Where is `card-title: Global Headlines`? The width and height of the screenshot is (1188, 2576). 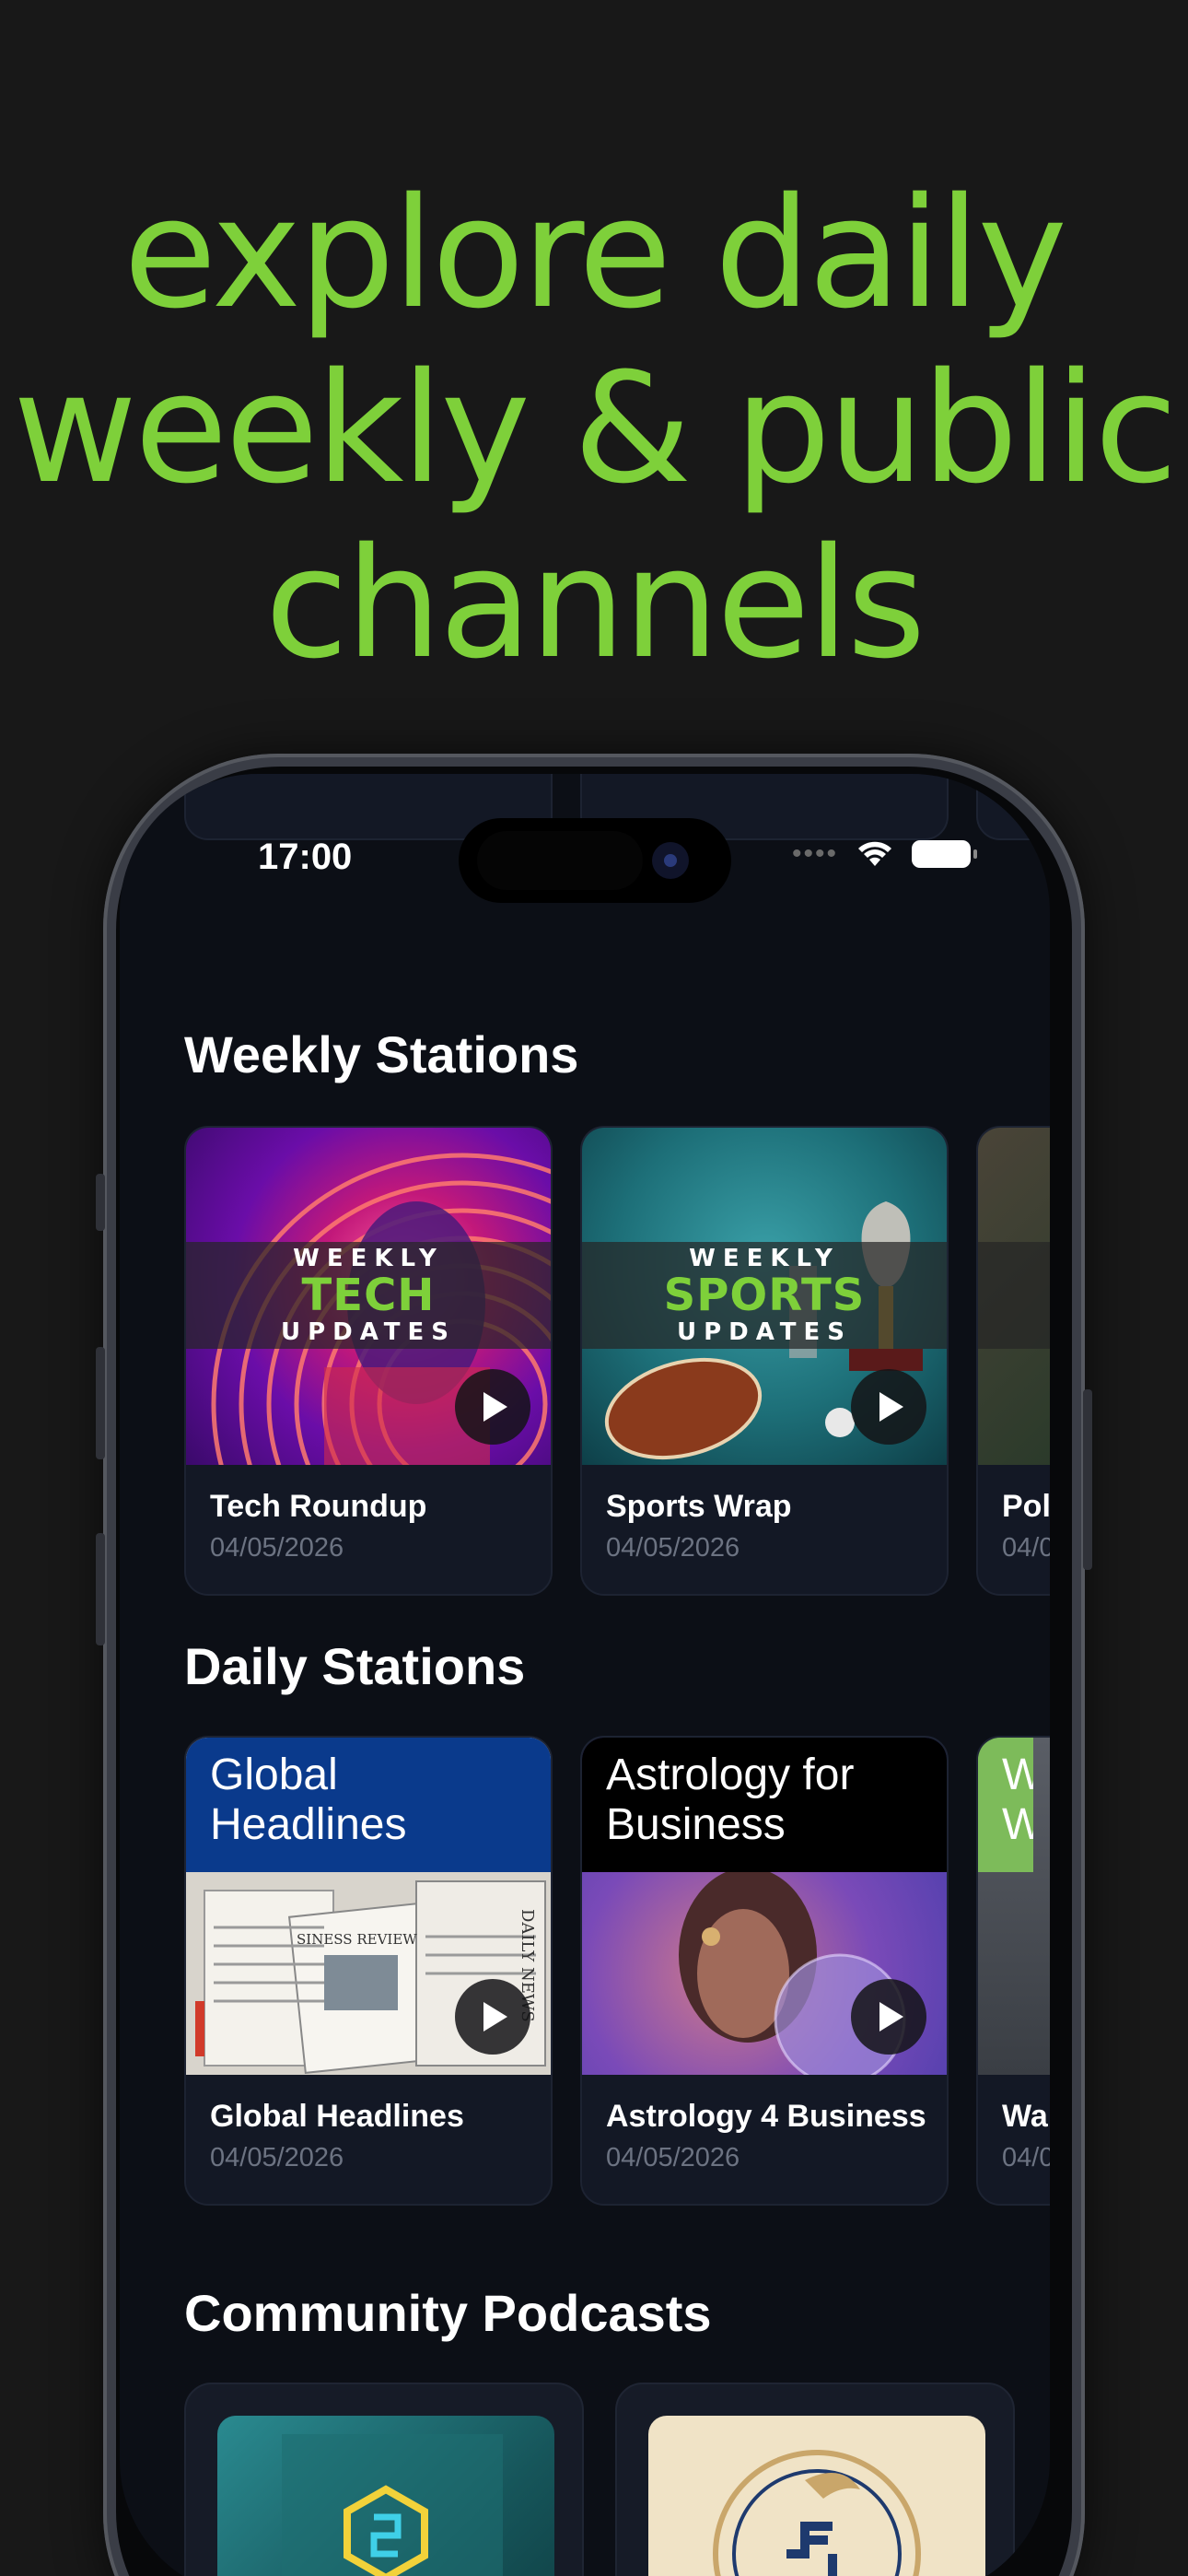
card-title: Global Headlines is located at coordinates (337, 2116).